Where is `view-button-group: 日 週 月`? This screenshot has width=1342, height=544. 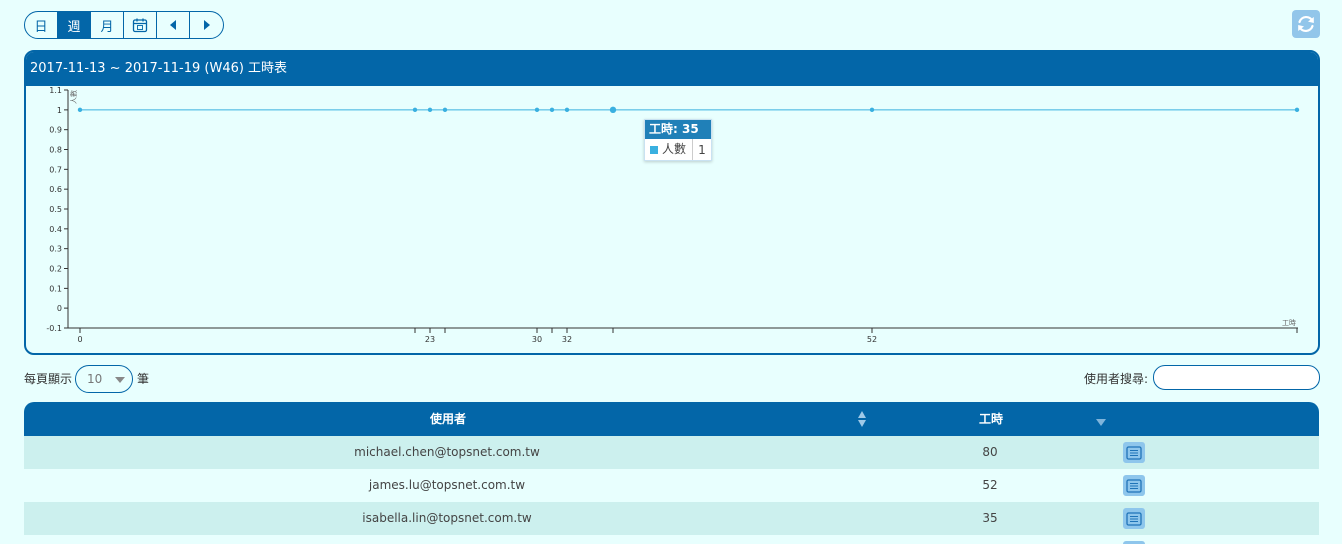 view-button-group: 日 週 月 is located at coordinates (124, 25).